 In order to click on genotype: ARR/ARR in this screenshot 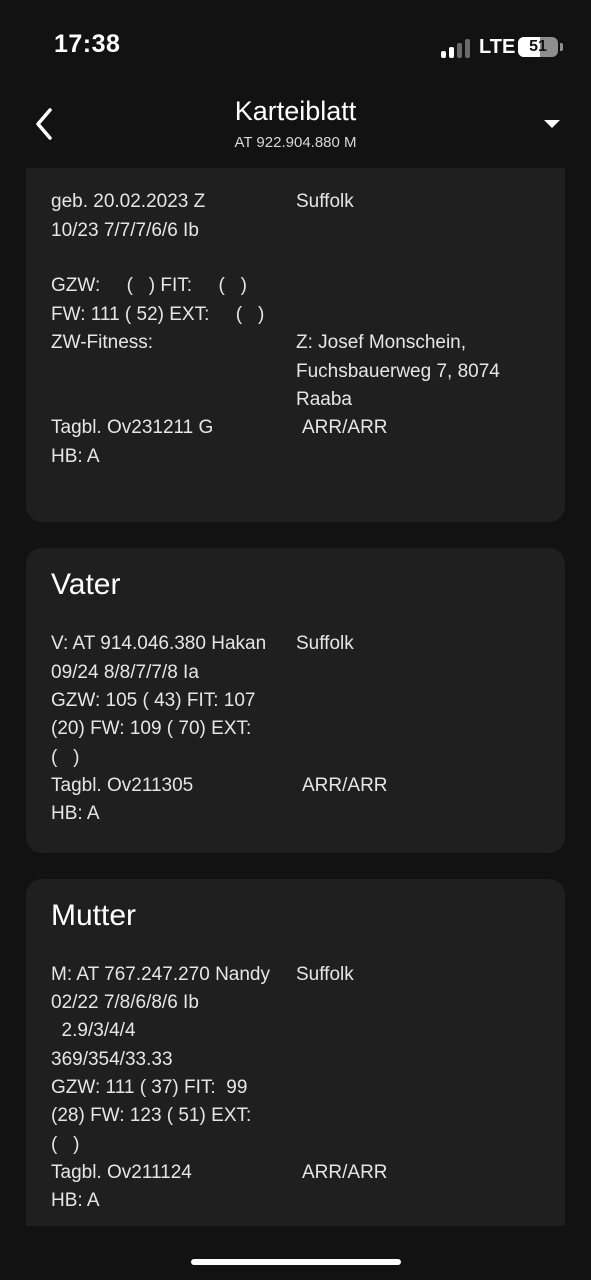, I will do `click(345, 427)`.